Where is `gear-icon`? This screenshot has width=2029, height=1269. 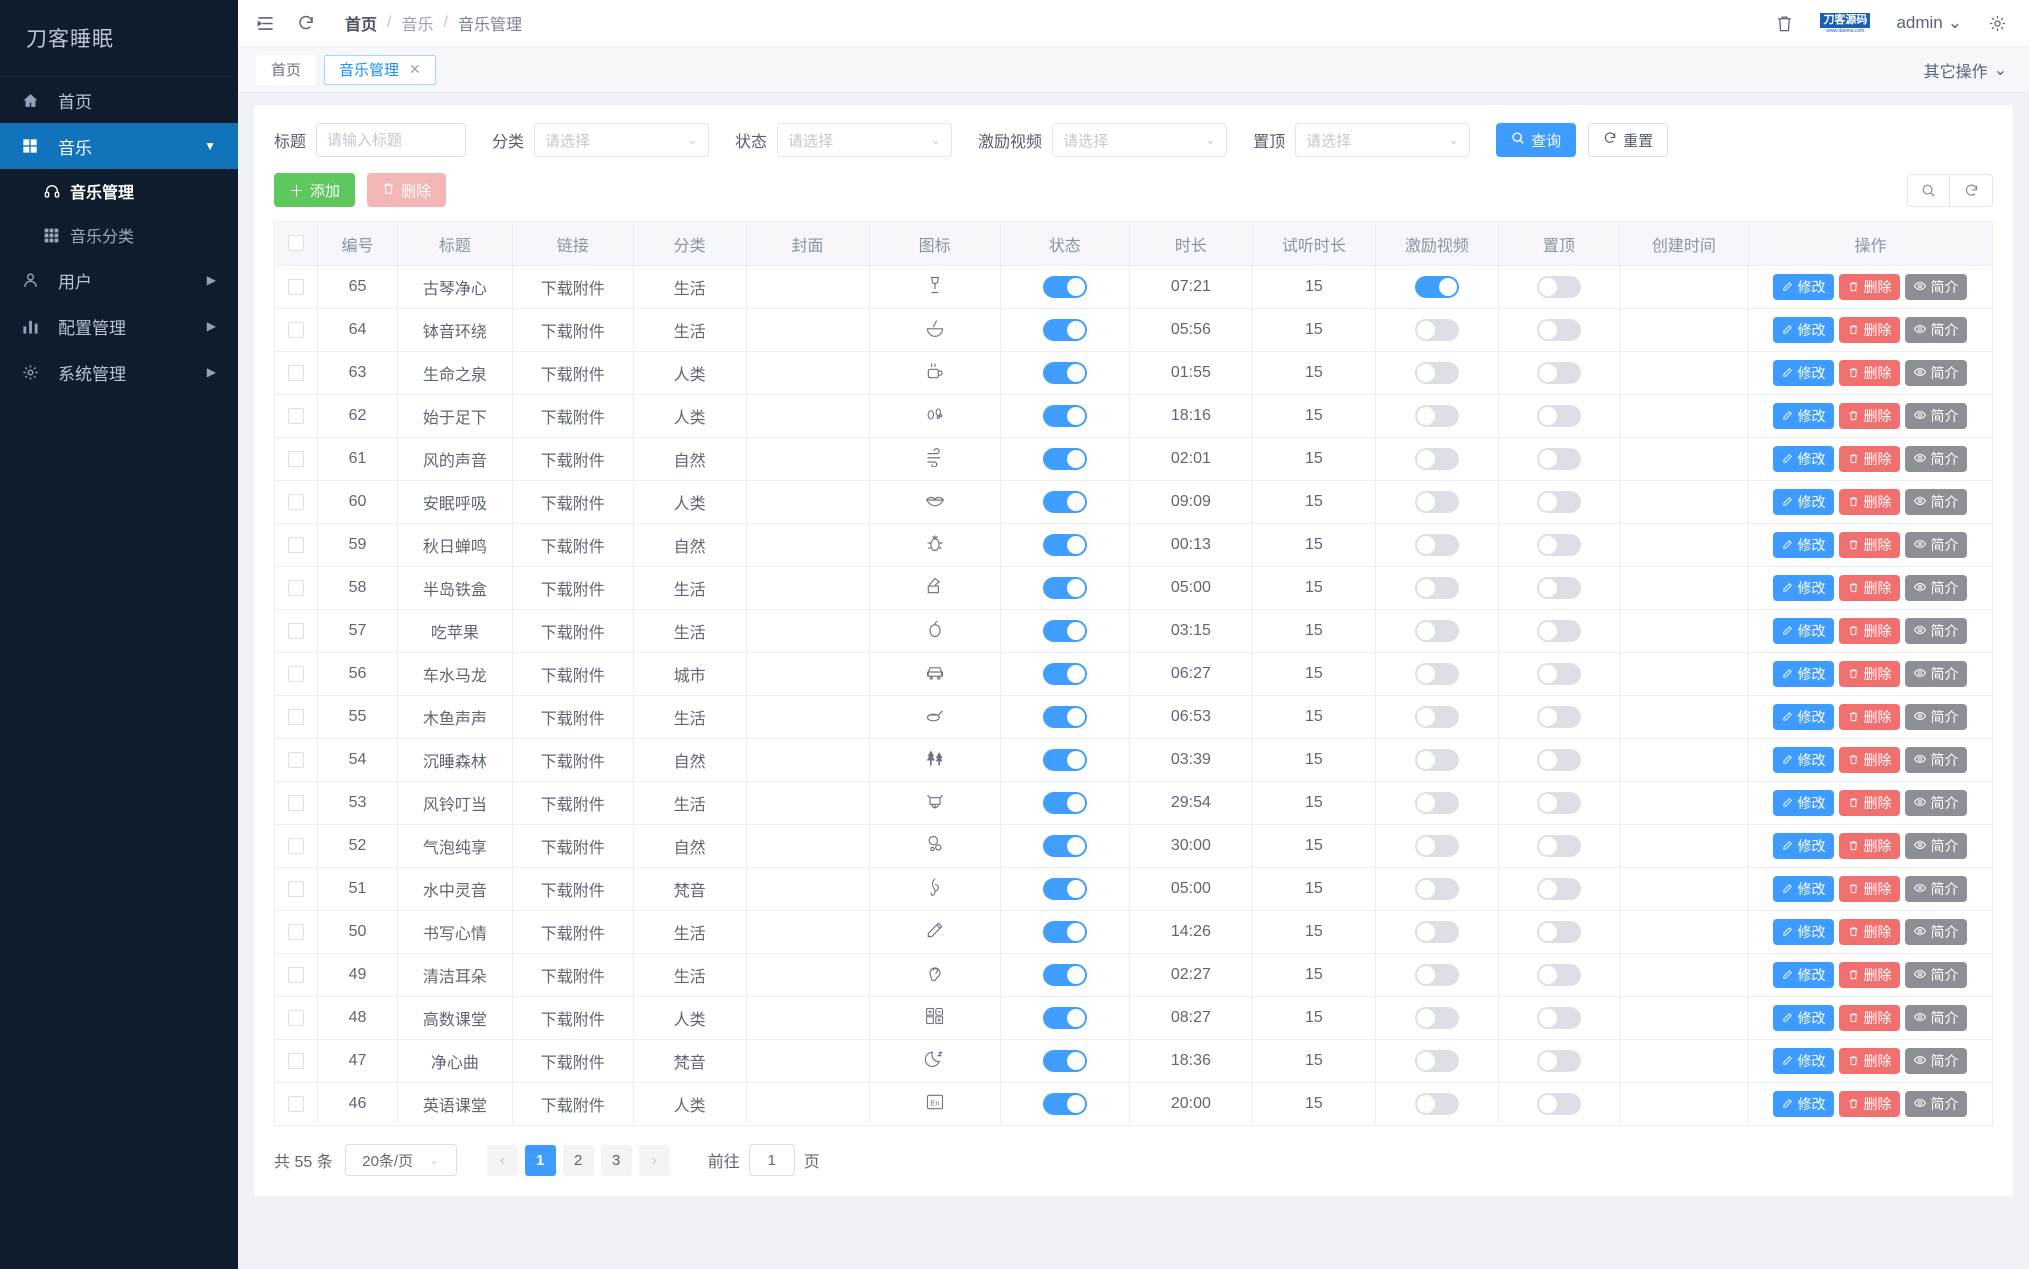 gear-icon is located at coordinates (1997, 23).